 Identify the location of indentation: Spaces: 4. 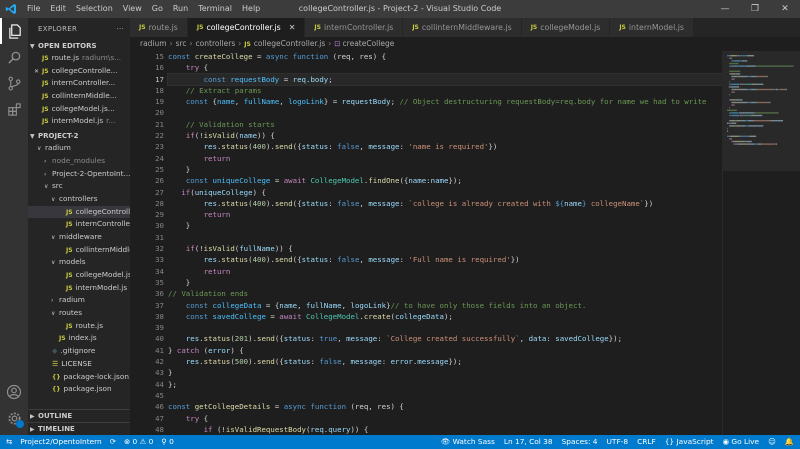
(580, 442).